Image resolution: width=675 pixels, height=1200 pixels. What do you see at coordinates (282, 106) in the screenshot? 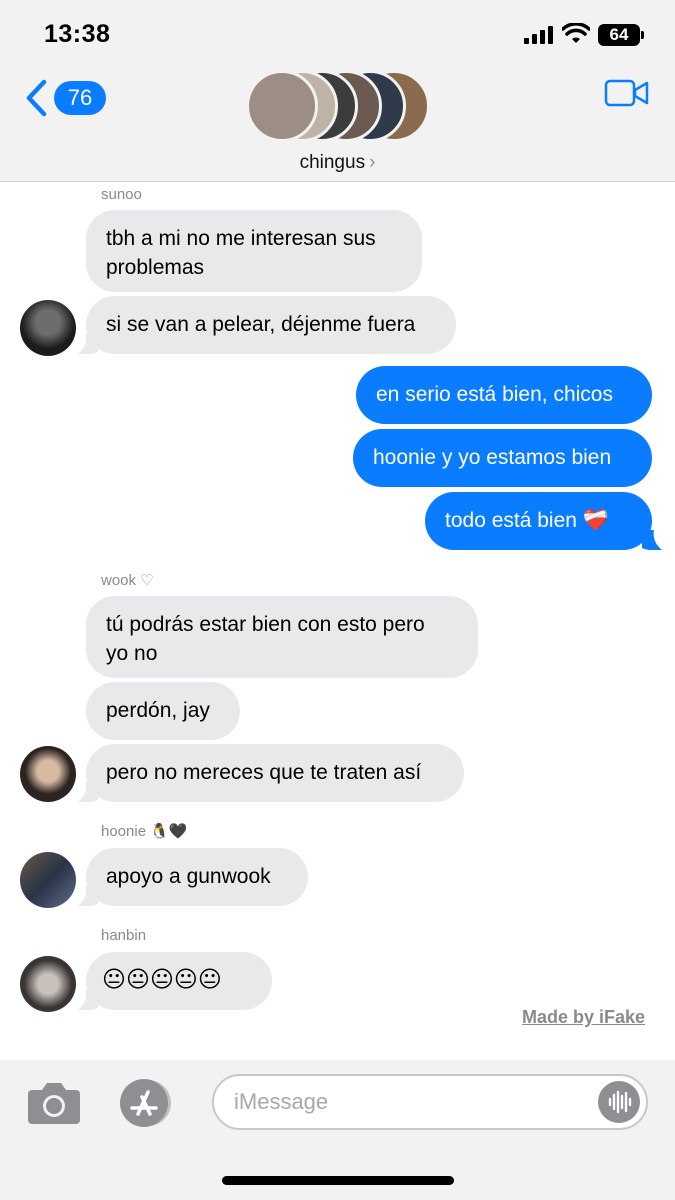
I see `group-avatar` at bounding box center [282, 106].